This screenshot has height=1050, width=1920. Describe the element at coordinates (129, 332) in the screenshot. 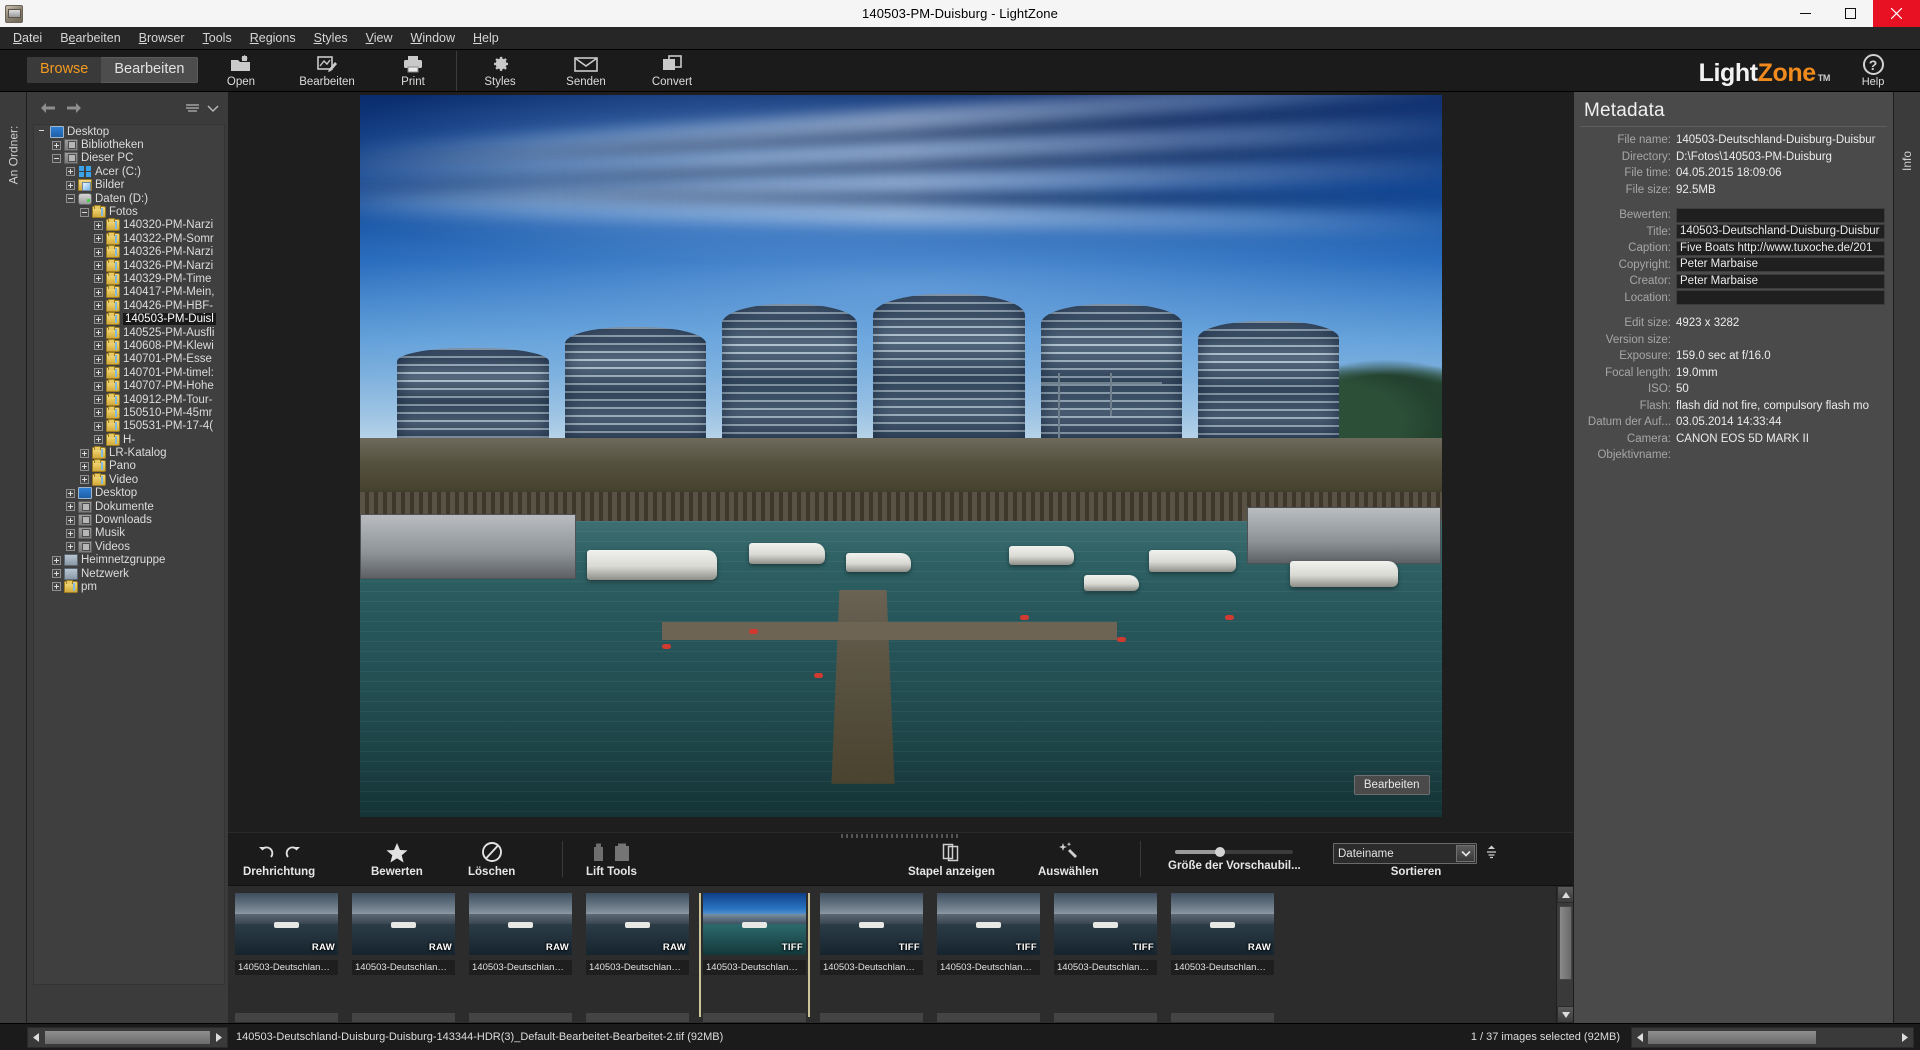

I see `tree-item: 140525-PM-Ausfli` at that location.